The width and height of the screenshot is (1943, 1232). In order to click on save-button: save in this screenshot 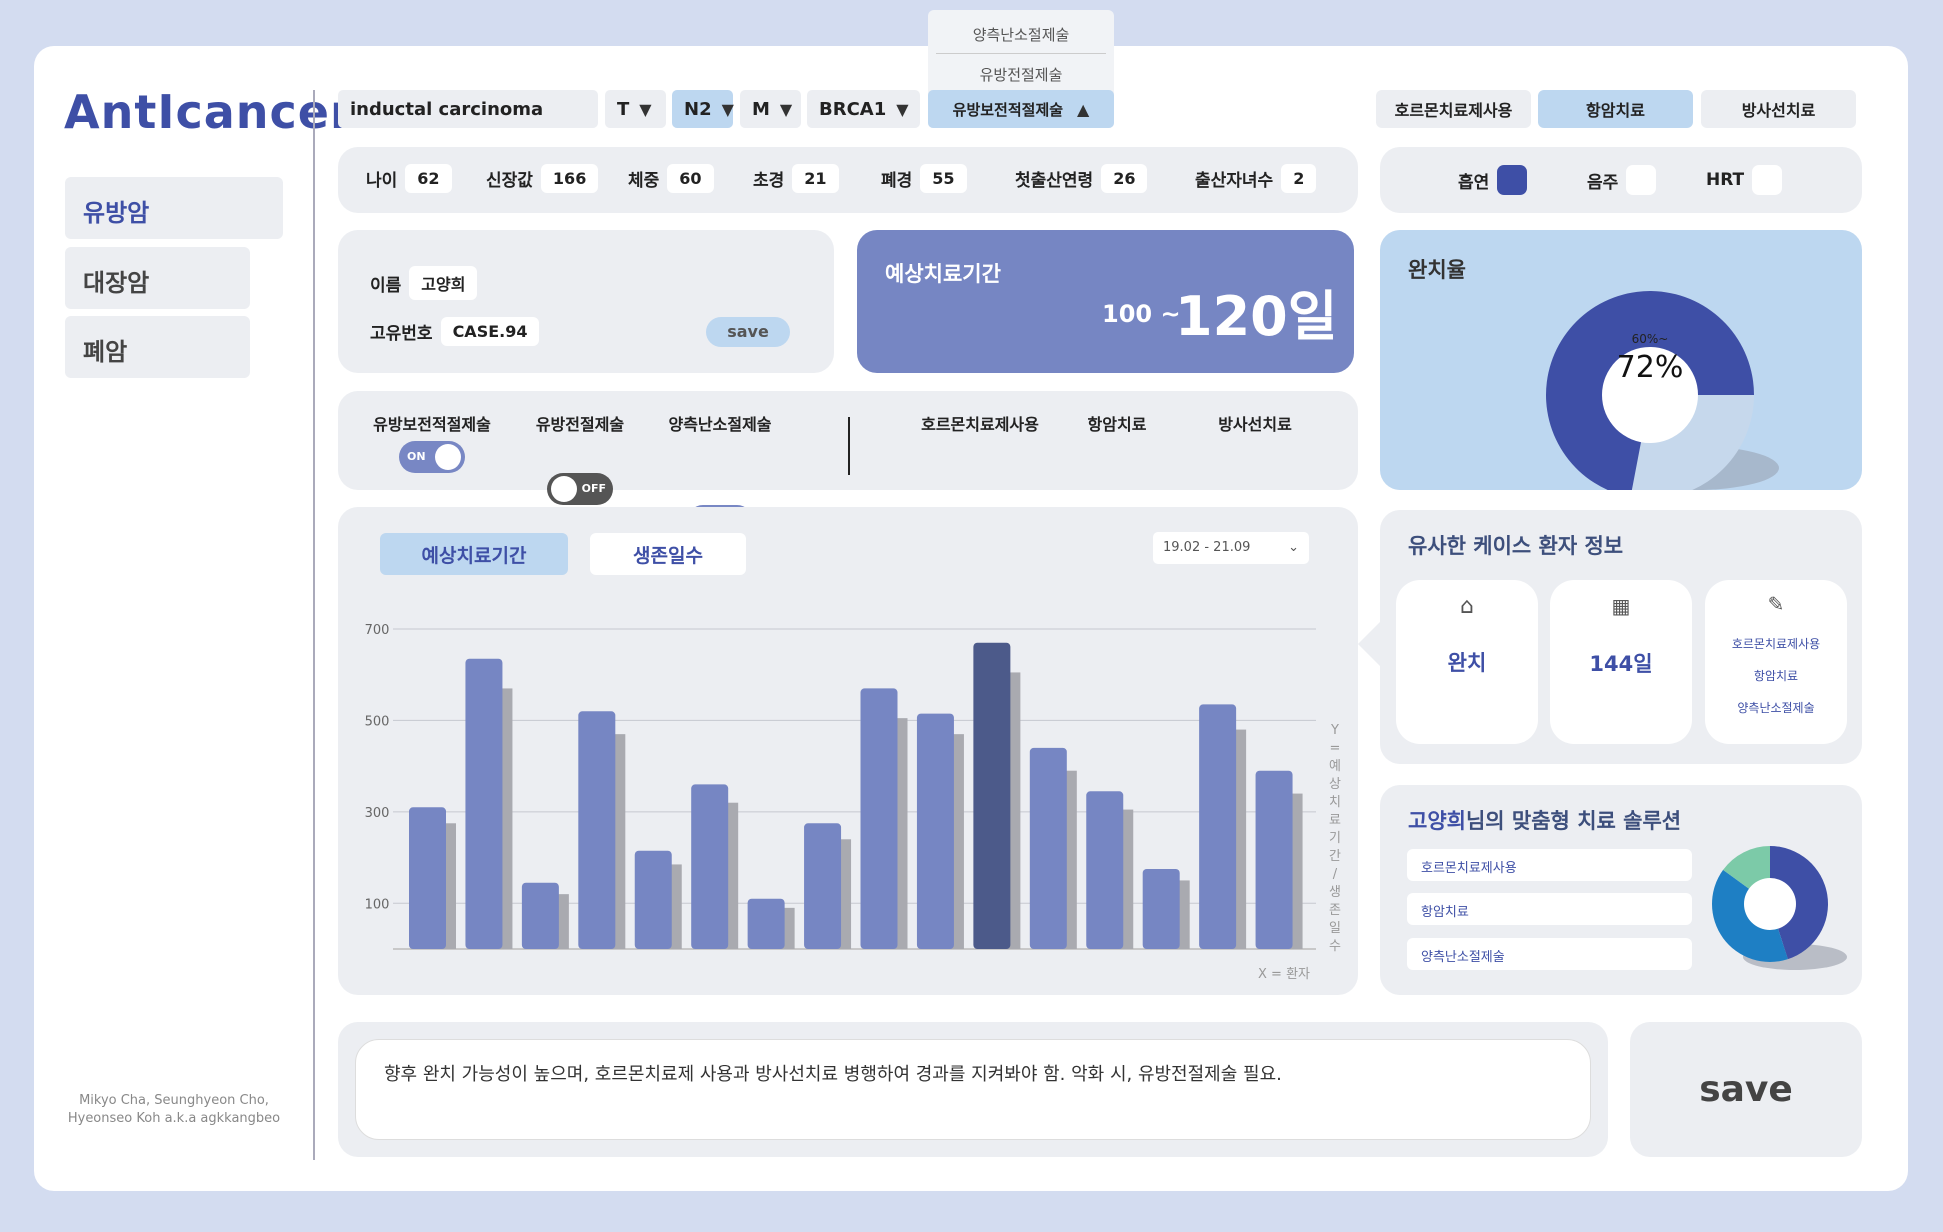, I will do `click(1746, 1089)`.